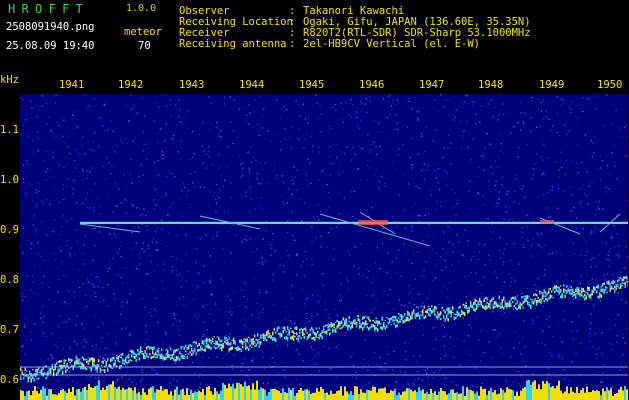 The image size is (629, 400). Describe the element at coordinates (491, 85) in the screenshot. I see `time-tick-label: 1948` at that location.